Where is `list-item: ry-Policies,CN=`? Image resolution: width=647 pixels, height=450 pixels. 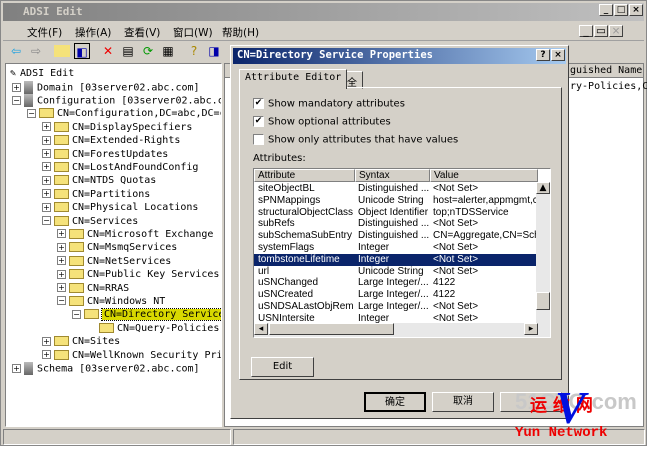 list-item: ry-Policies,CN= is located at coordinates (608, 86).